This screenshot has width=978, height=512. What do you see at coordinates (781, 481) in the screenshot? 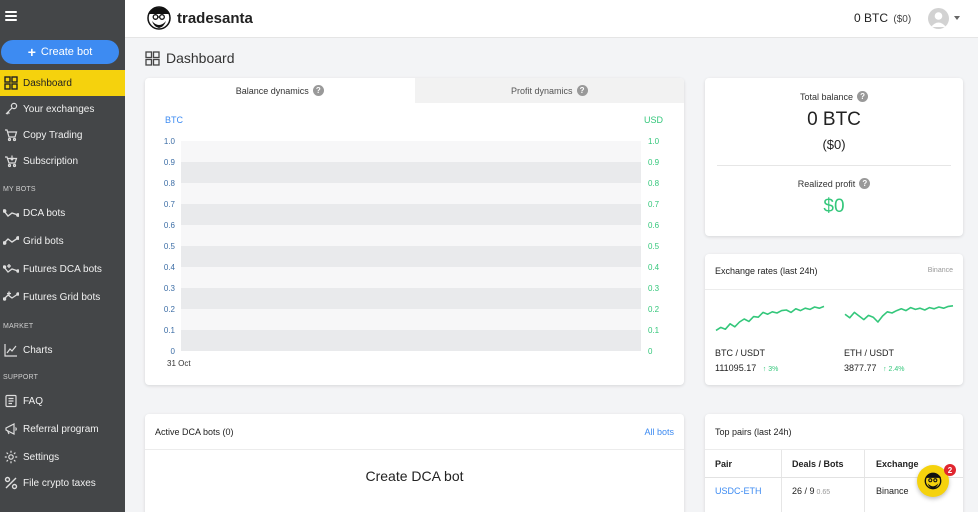
I see `column-divider` at bounding box center [781, 481].